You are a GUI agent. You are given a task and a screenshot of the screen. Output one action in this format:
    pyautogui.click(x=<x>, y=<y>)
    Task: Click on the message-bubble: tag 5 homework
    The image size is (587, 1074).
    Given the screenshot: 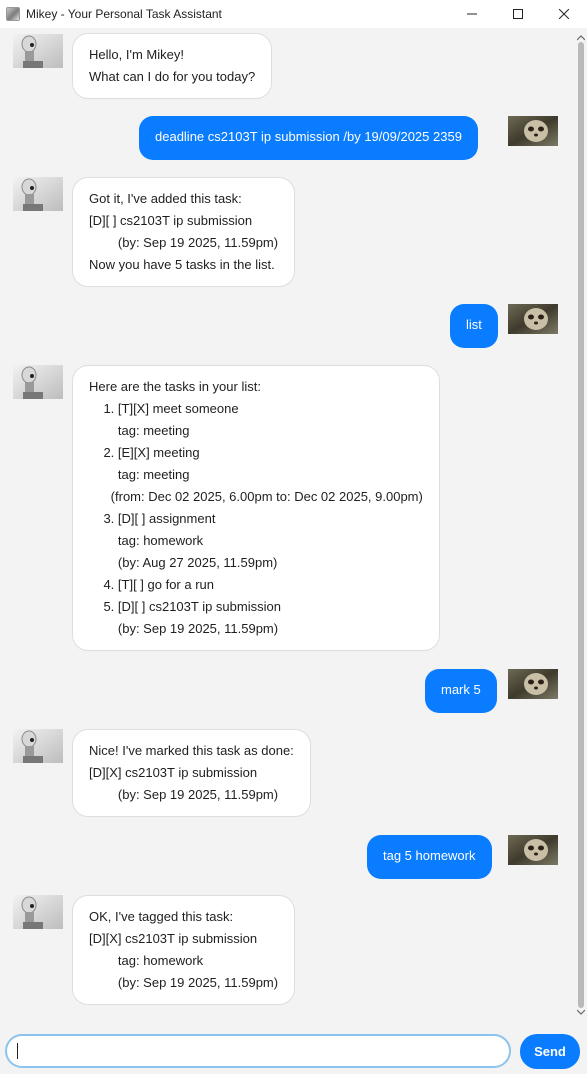 What is the action you would take?
    pyautogui.click(x=429, y=857)
    